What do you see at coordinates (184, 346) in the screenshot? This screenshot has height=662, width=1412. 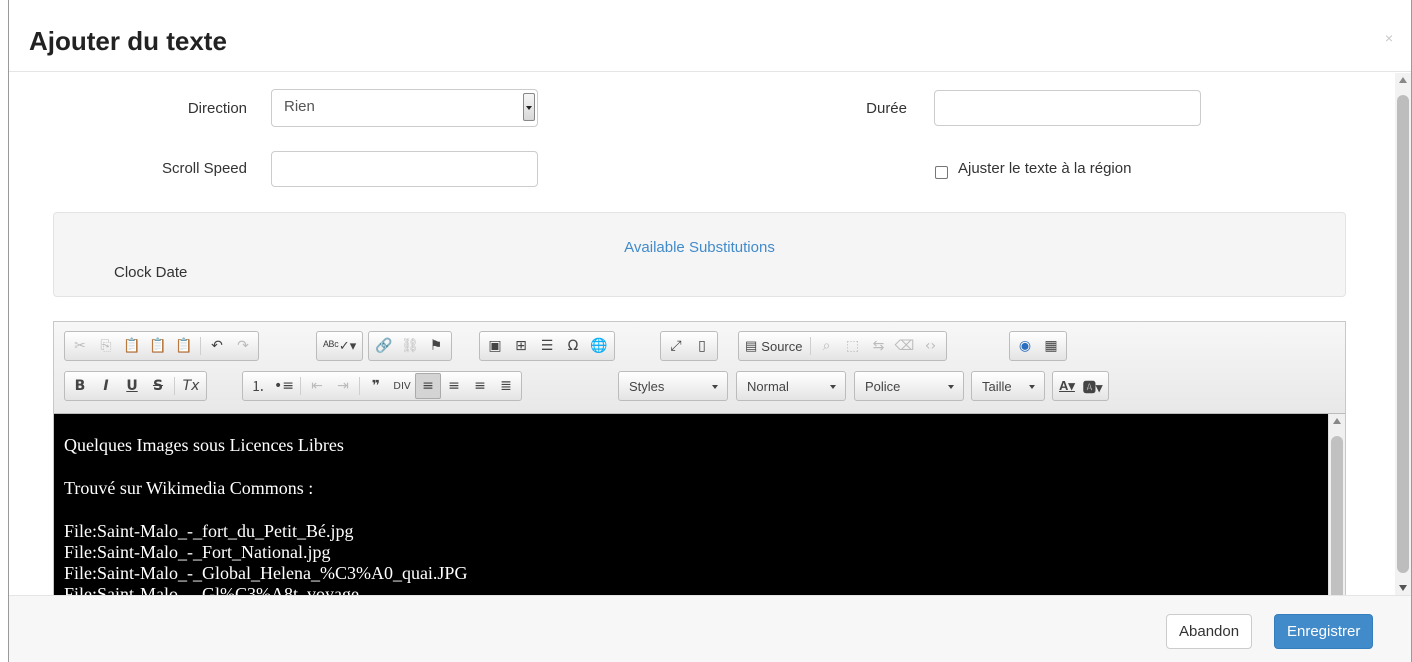 I see `paste-word-icon: 📋` at bounding box center [184, 346].